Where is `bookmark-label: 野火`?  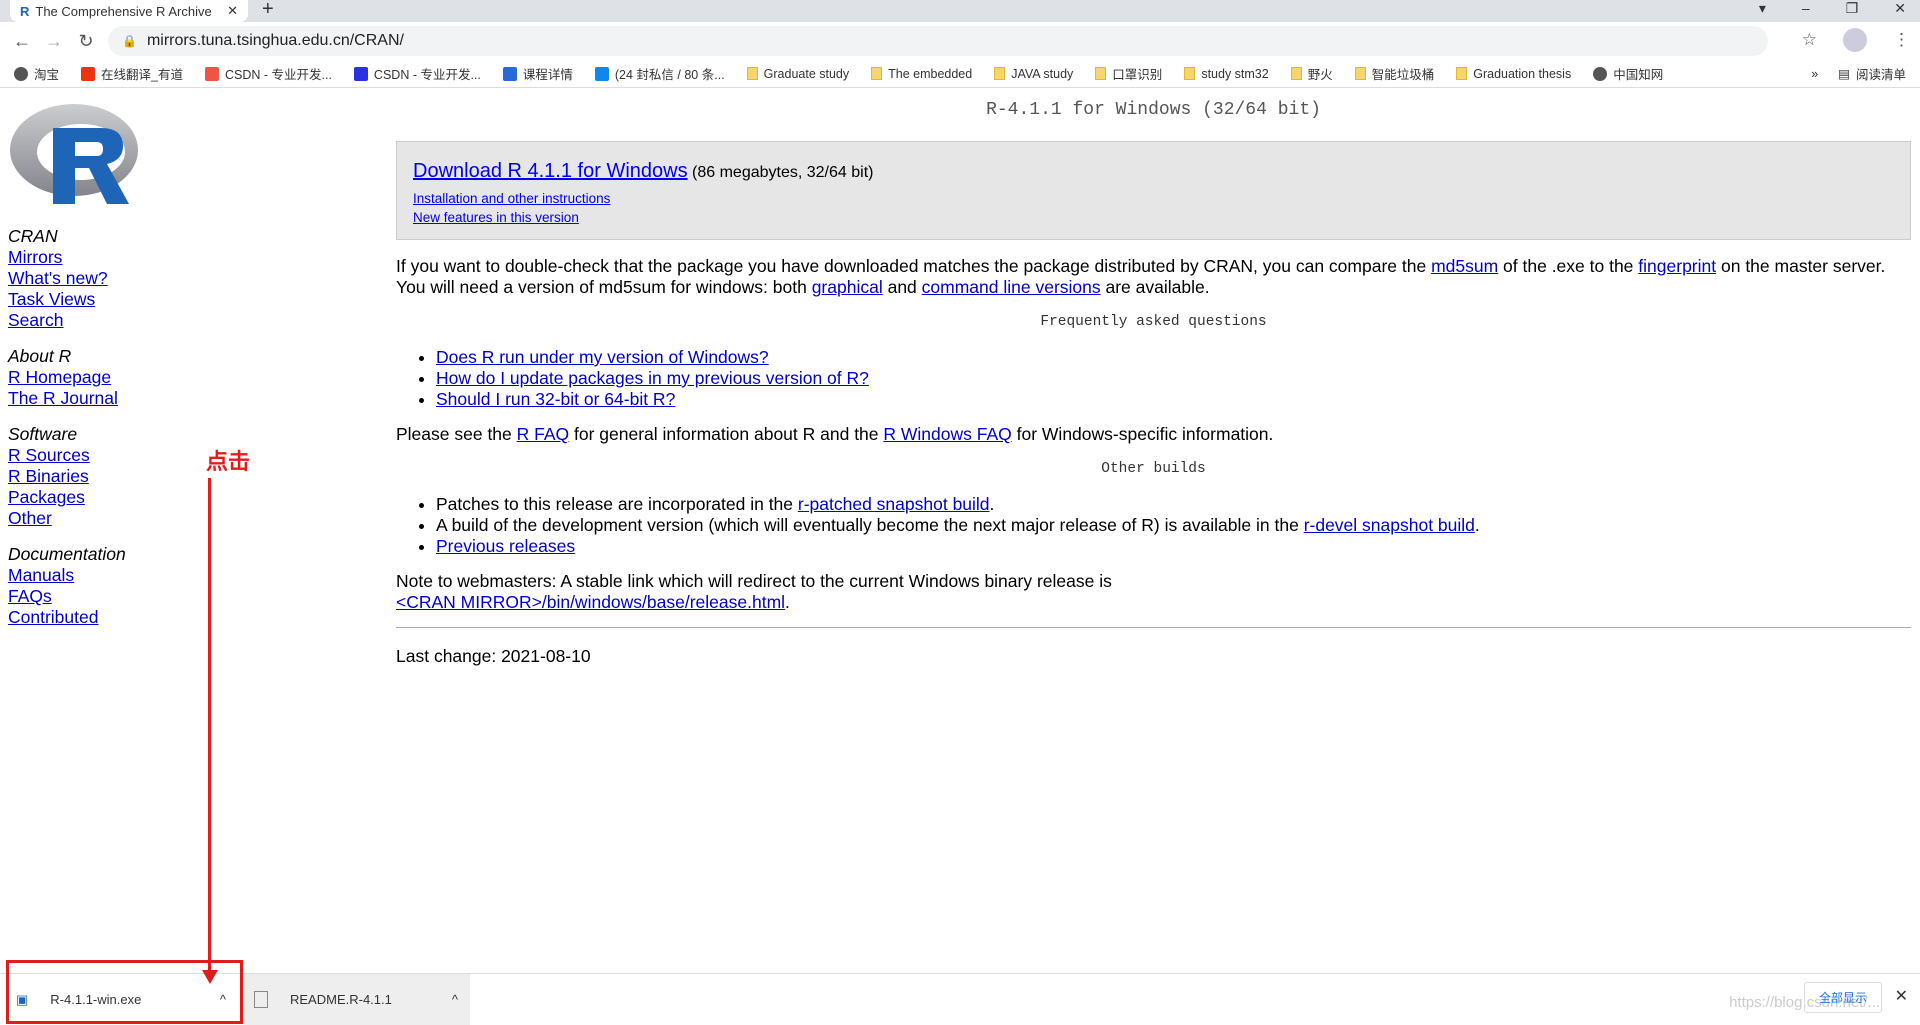
bookmark-label: 野火 is located at coordinates (1320, 75).